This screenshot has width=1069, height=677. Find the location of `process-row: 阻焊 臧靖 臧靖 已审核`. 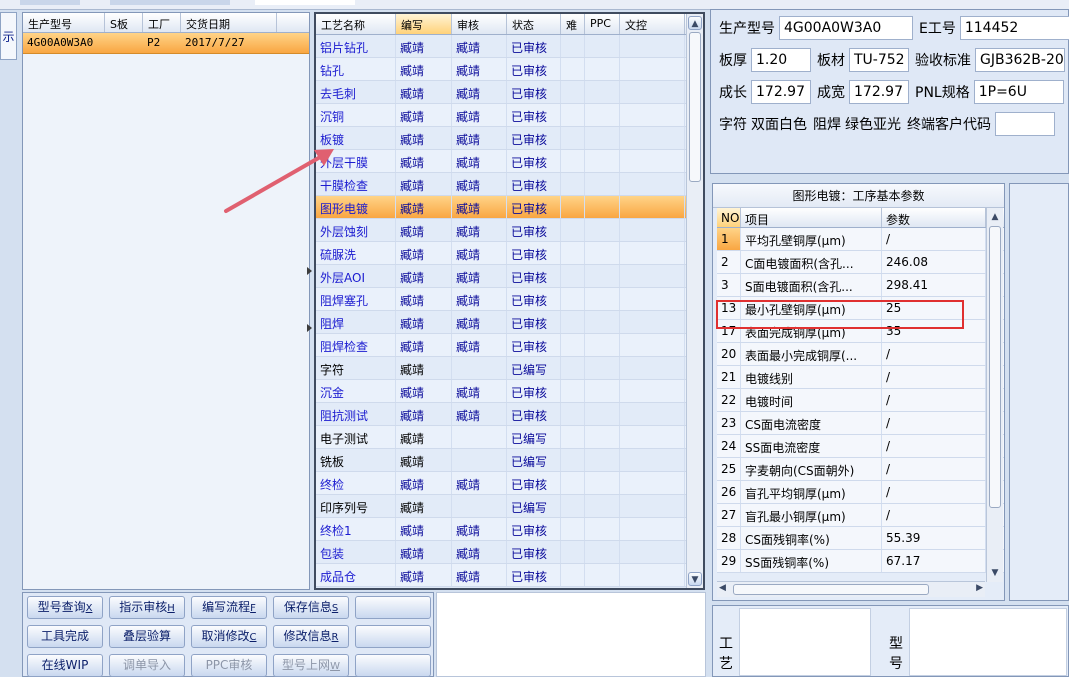

process-row: 阻焊 臧靖 臧靖 已审核 is located at coordinates (509, 322).